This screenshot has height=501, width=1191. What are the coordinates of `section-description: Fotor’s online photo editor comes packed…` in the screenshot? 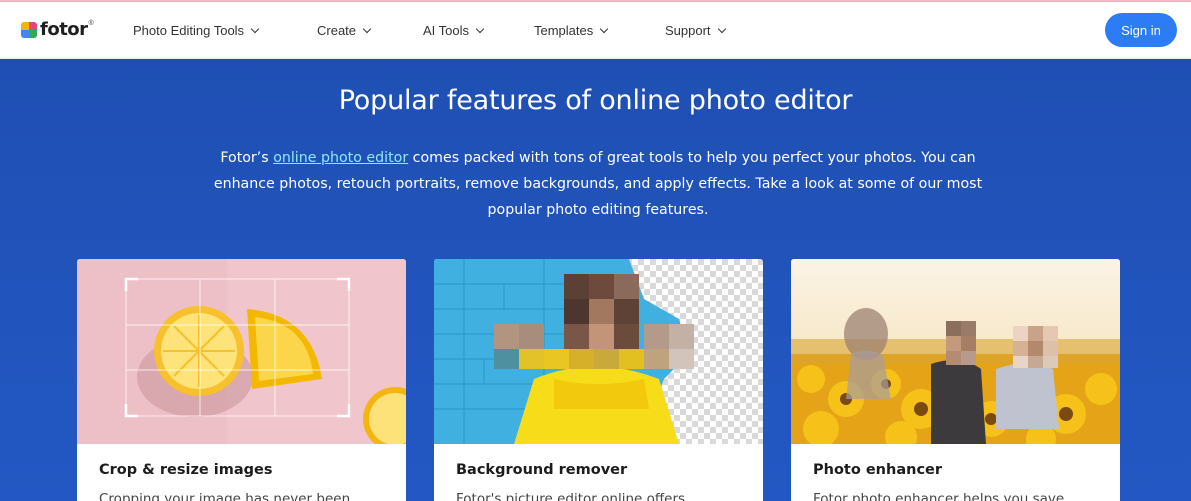 It's located at (598, 184).